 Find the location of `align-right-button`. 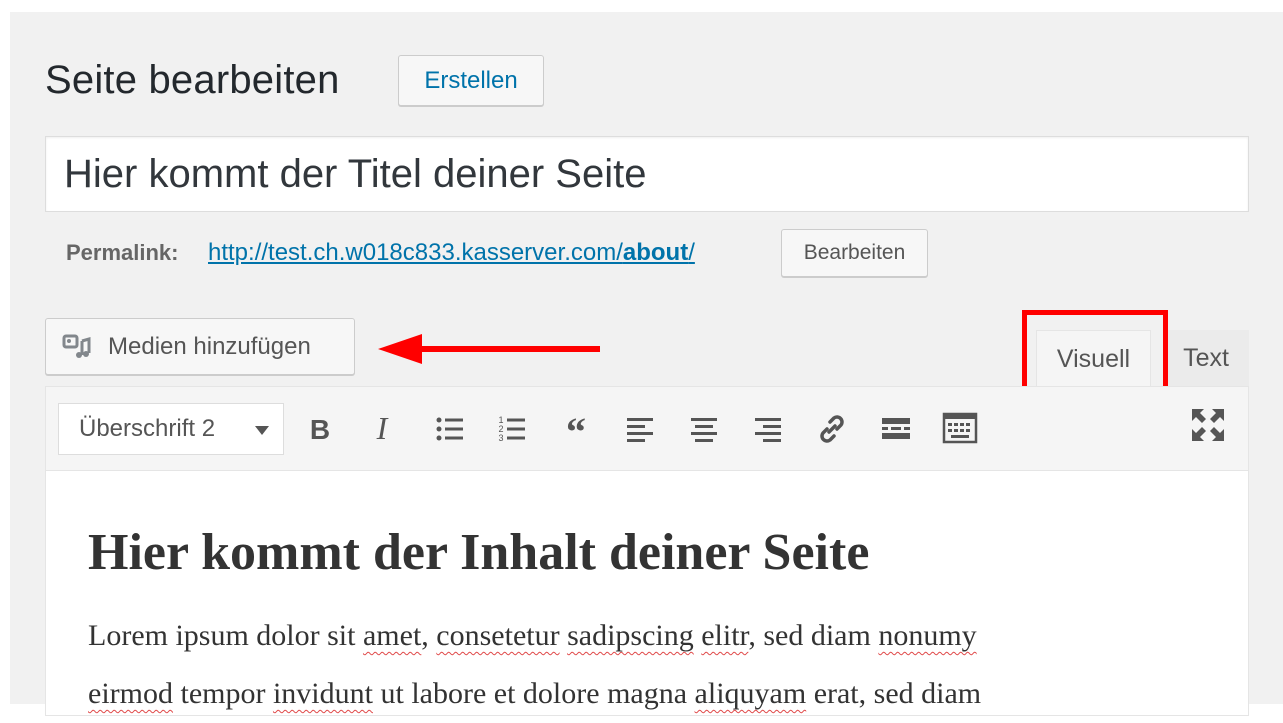

align-right-button is located at coordinates (768, 429).